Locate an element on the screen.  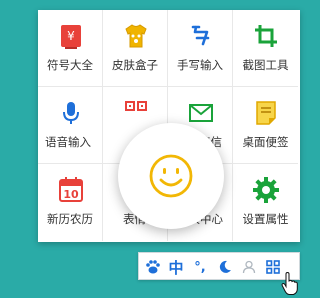
tool-label: 语音输入 is located at coordinates (68, 142).